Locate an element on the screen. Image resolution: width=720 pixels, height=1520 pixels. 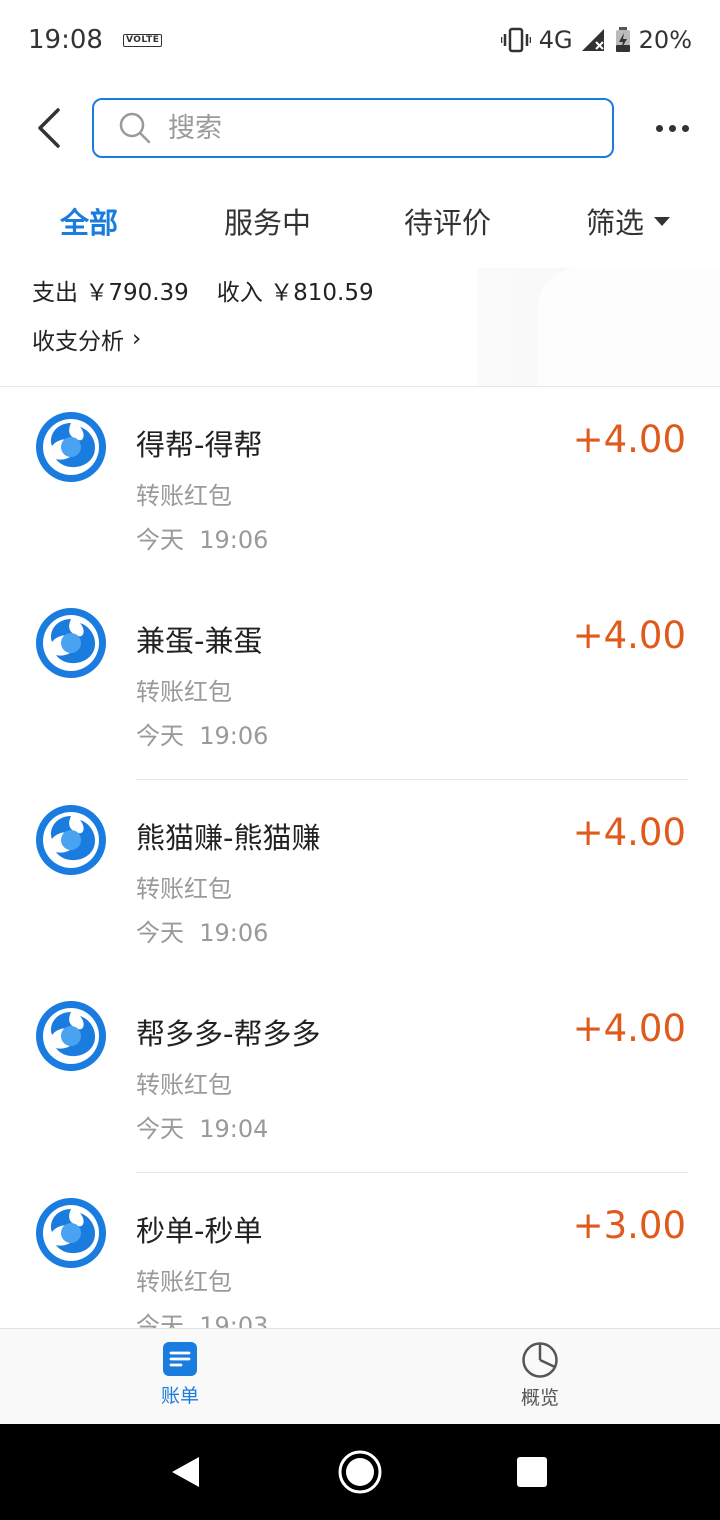
header is located at coordinates (360, 128).